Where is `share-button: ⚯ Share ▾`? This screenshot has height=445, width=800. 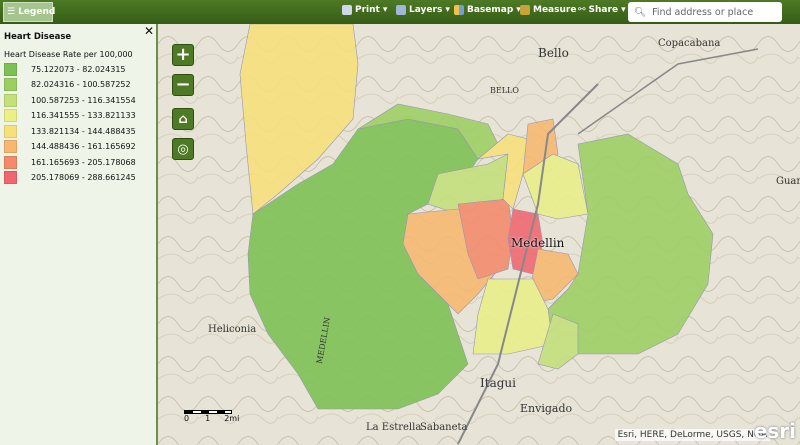
share-button: ⚯ Share ▾ is located at coordinates (602, 10).